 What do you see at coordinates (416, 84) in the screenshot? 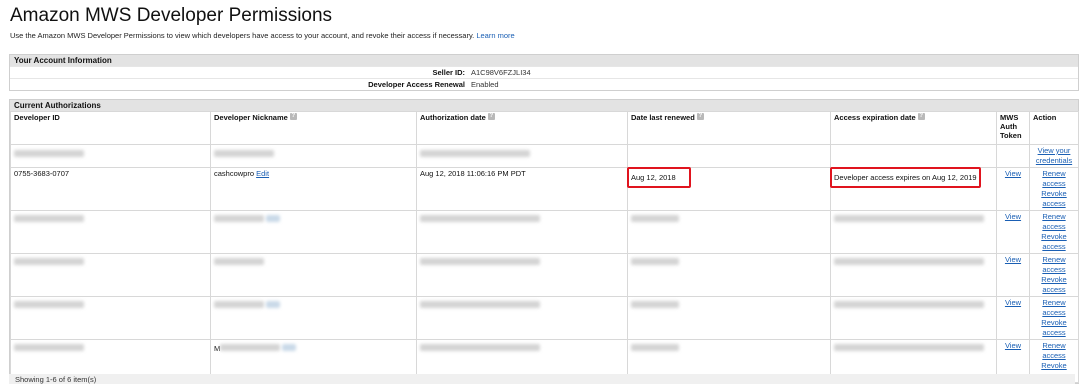
I see `renewal-label: Developer Access Renewal` at bounding box center [416, 84].